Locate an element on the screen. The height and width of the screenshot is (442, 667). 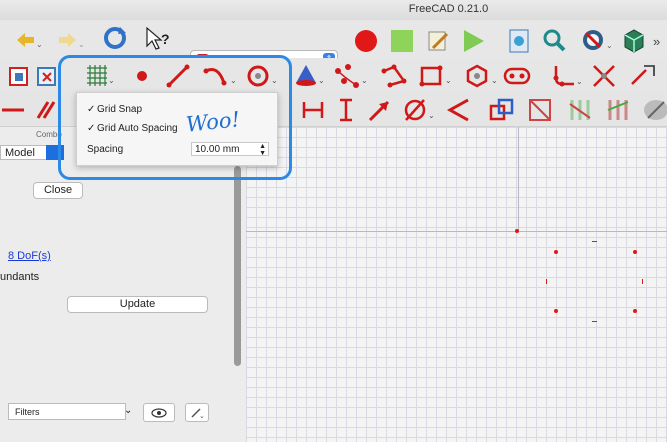
horizontal-axis is located at coordinates (456, 231).